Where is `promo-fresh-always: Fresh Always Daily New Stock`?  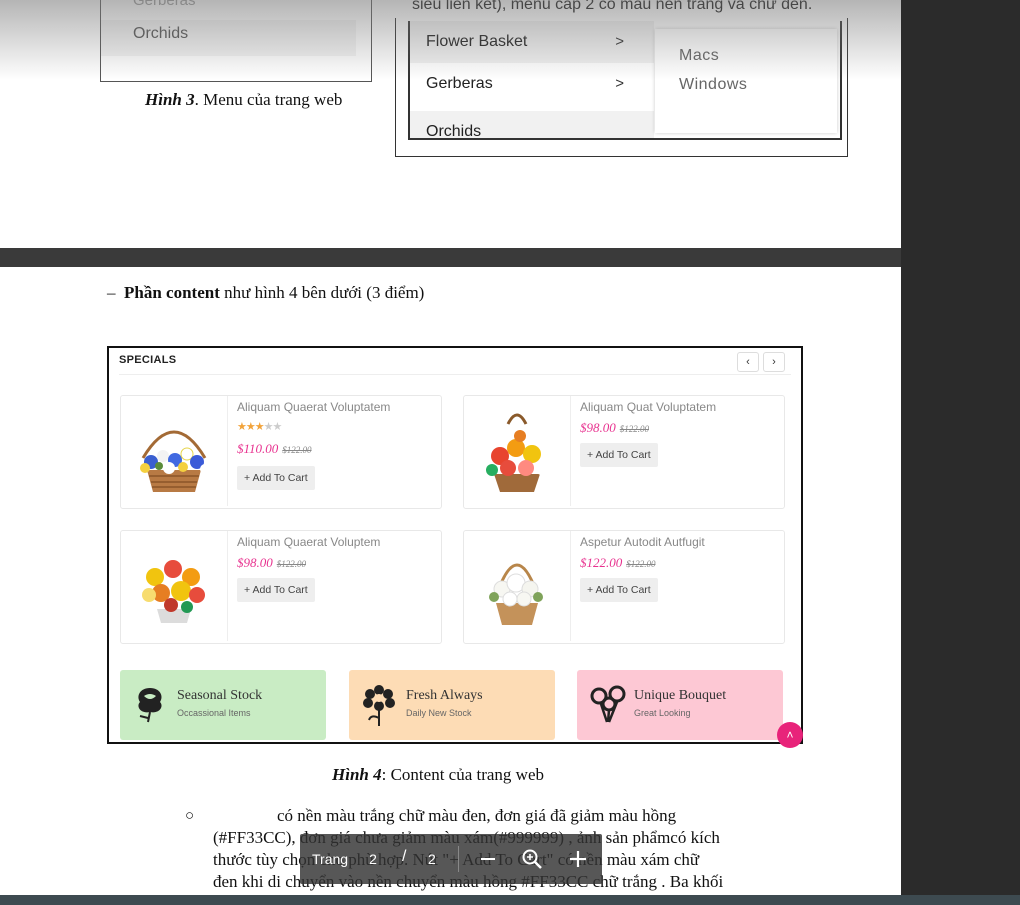
promo-fresh-always: Fresh Always Daily New Stock is located at coordinates (452, 705).